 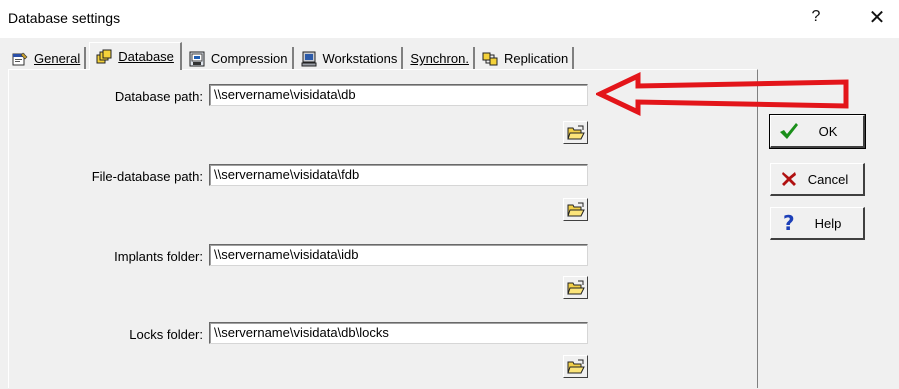 I want to click on tab-workstations: Workstations, so click(x=350, y=58).